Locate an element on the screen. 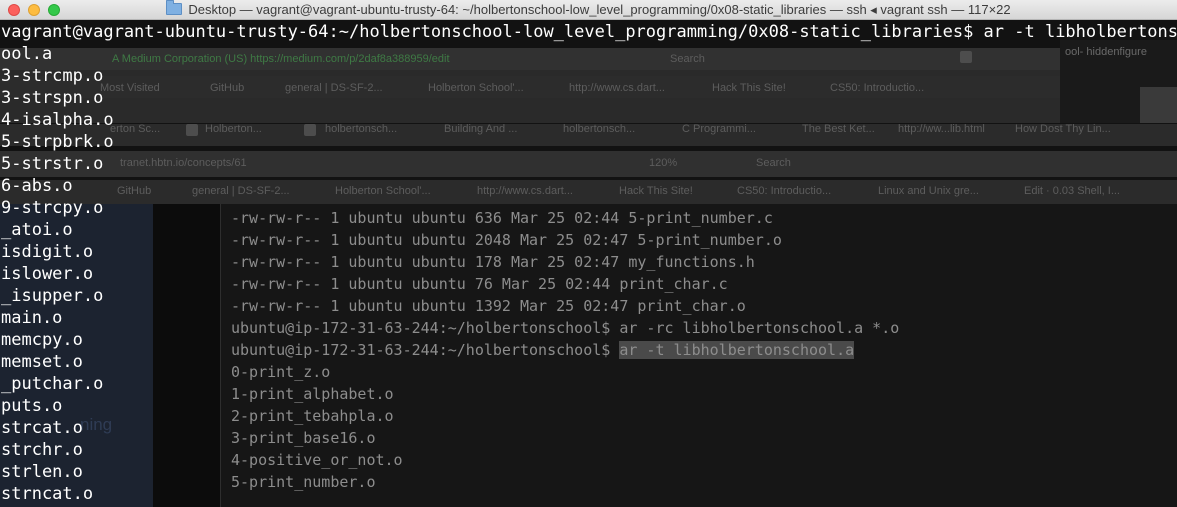 The width and height of the screenshot is (1177, 507). ghost-url-2: tranet.hbtn.io/concepts/61 is located at coordinates (183, 163).